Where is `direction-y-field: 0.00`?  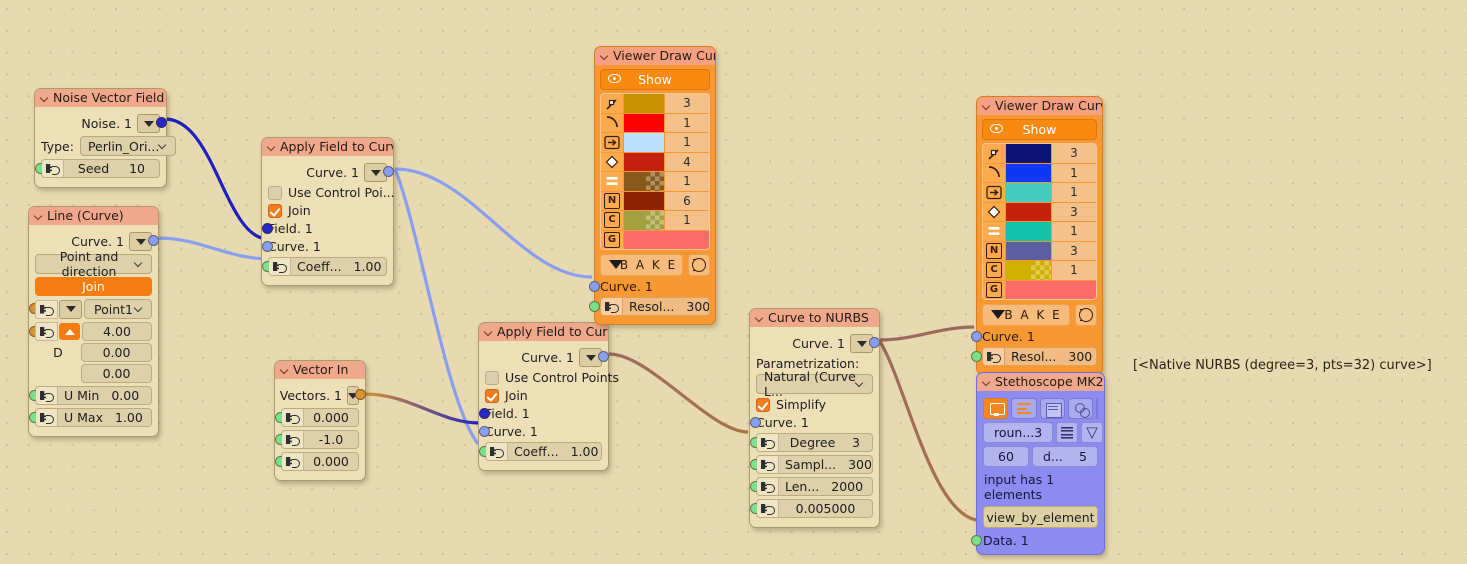 direction-y-field: 0.00 is located at coordinates (116, 352).